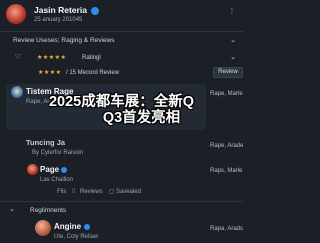 The height and width of the screenshot is (243, 320). What do you see at coordinates (232, 12) in the screenshot?
I see `more-icon: ⋮` at bounding box center [232, 12].